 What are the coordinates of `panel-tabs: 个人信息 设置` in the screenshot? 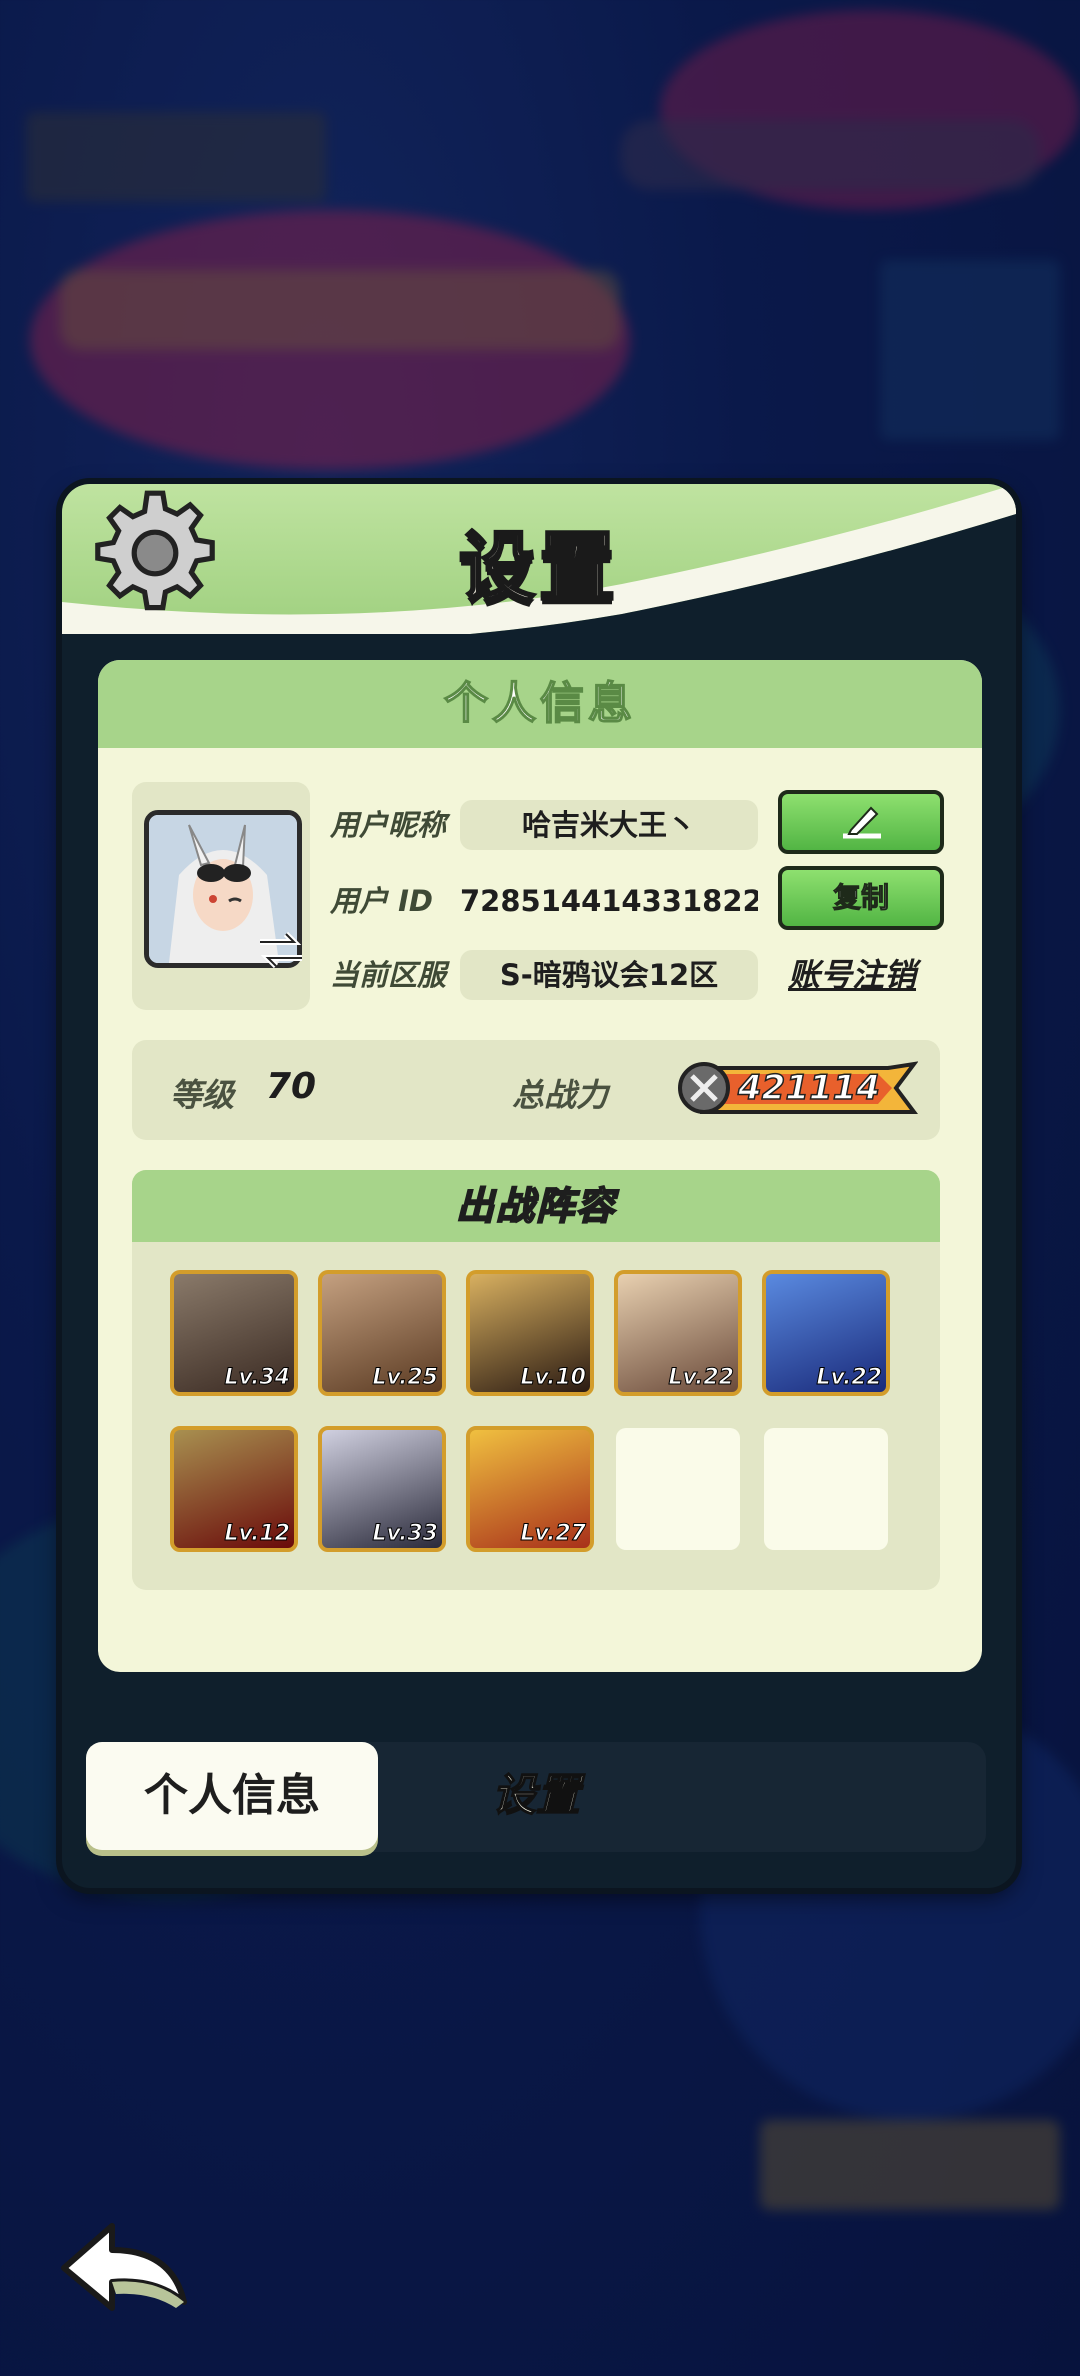 It's located at (536, 1797).